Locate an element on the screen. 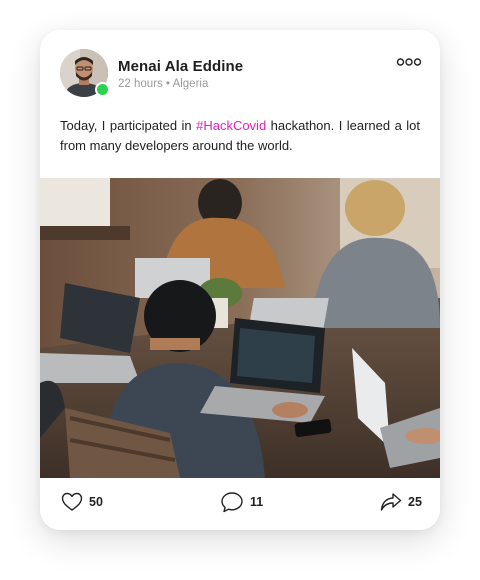  hashtag-link: #HackCovid is located at coordinates (231, 125).